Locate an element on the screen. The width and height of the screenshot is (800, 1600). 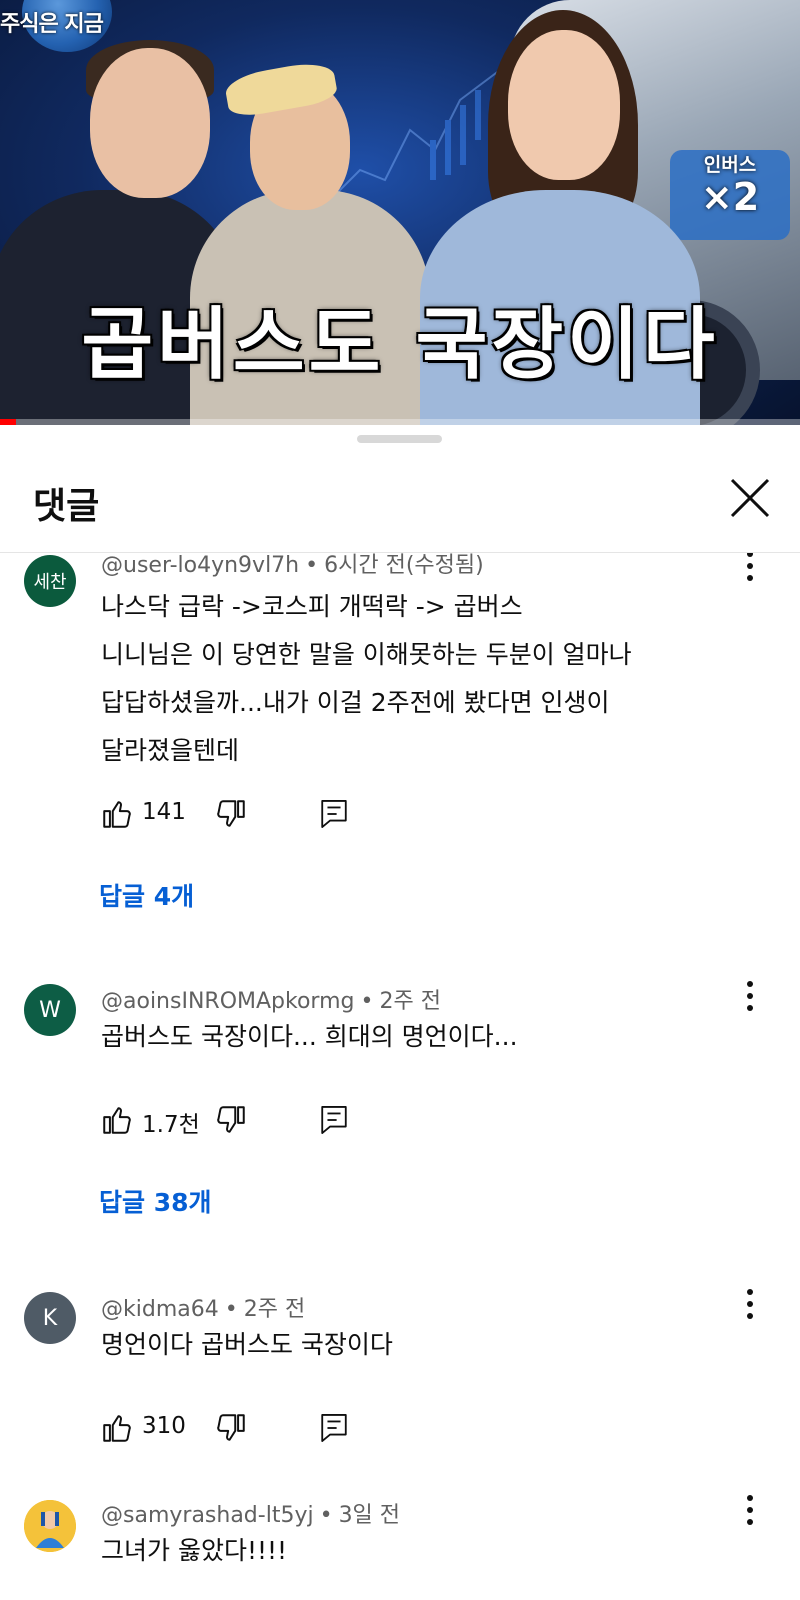
comment-meta: @samyrashad-lt5yj • 3일 전 is located at coordinates (250, 1513).